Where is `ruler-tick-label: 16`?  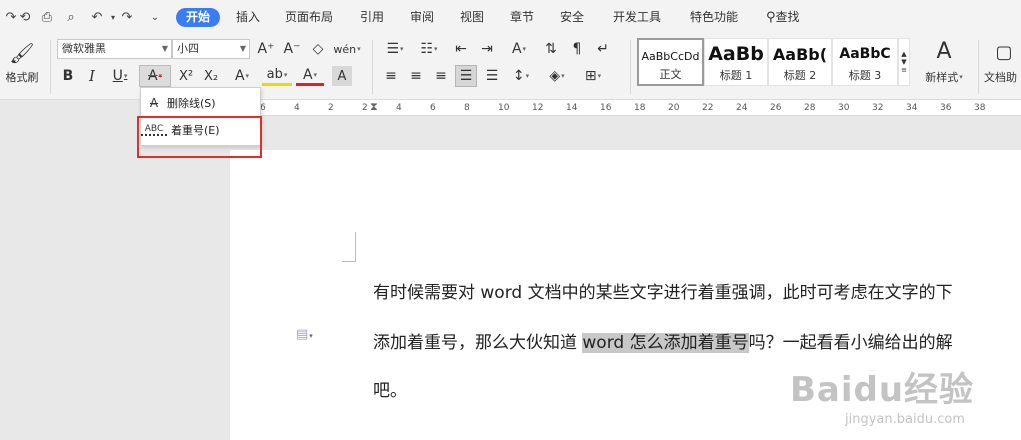
ruler-tick-label: 16 is located at coordinates (606, 108).